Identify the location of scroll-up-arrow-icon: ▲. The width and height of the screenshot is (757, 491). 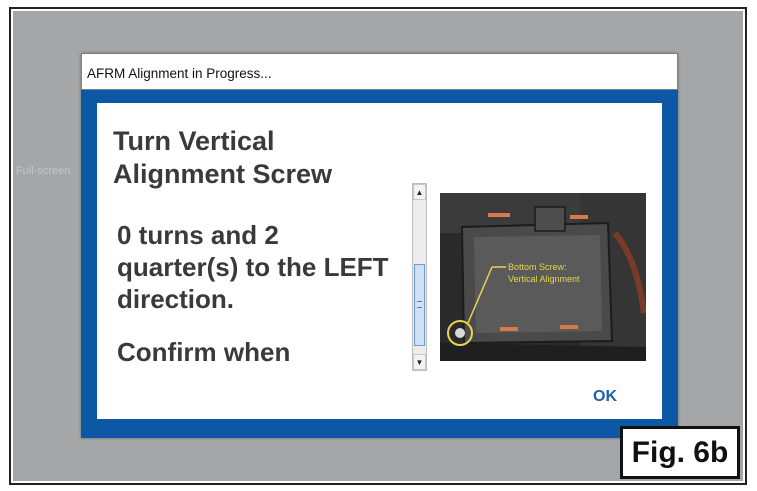
(419, 192).